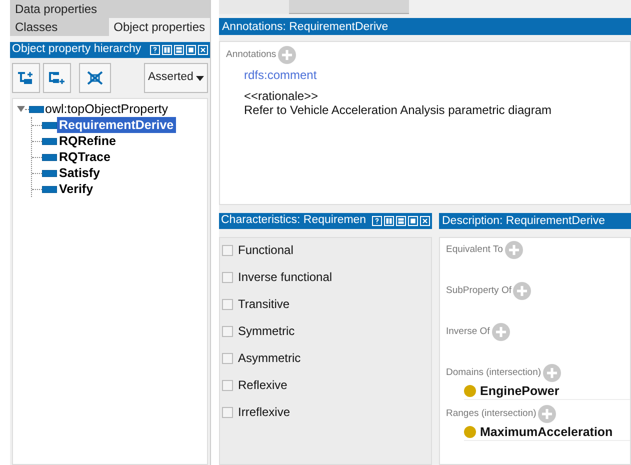  Describe the element at coordinates (468, 331) in the screenshot. I see `section-label: Inverse Of` at that location.